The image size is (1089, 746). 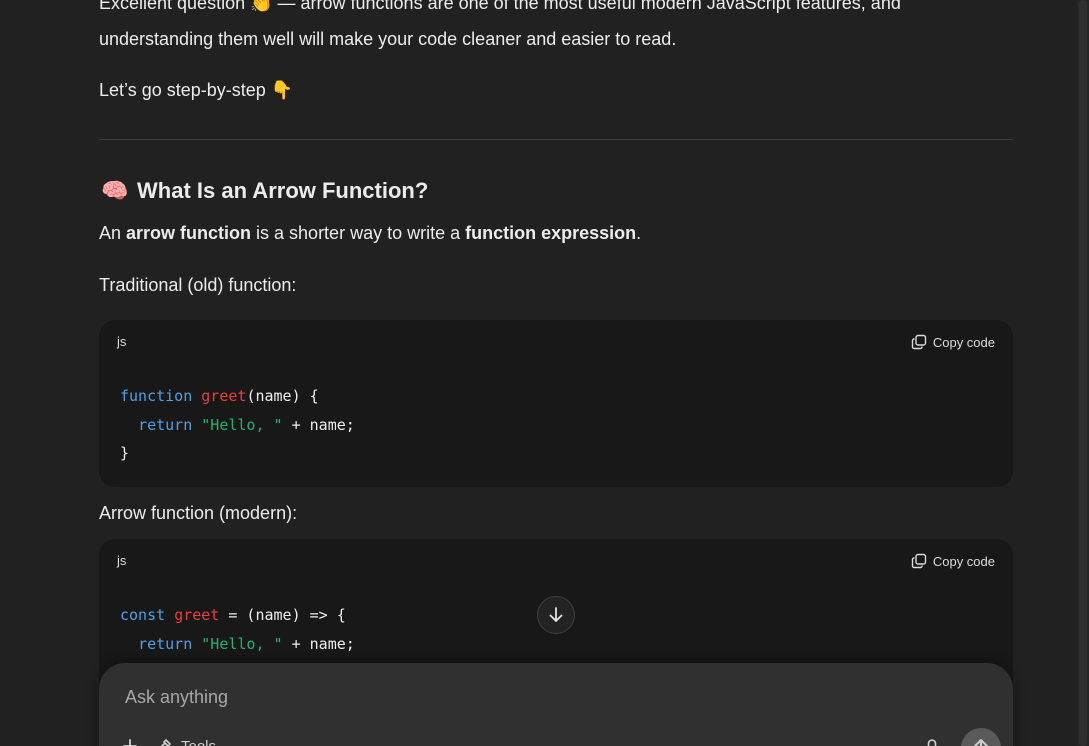 What do you see at coordinates (143, 615) in the screenshot?
I see `code-keyword: const` at bounding box center [143, 615].